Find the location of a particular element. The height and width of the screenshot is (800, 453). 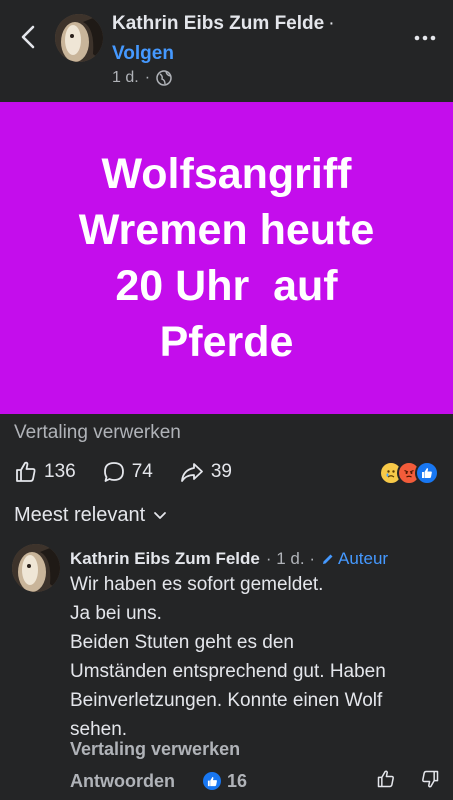

post-header: Kathrin Eibs Zum Felde · Volgen 1 d. · is located at coordinates (226, 51).